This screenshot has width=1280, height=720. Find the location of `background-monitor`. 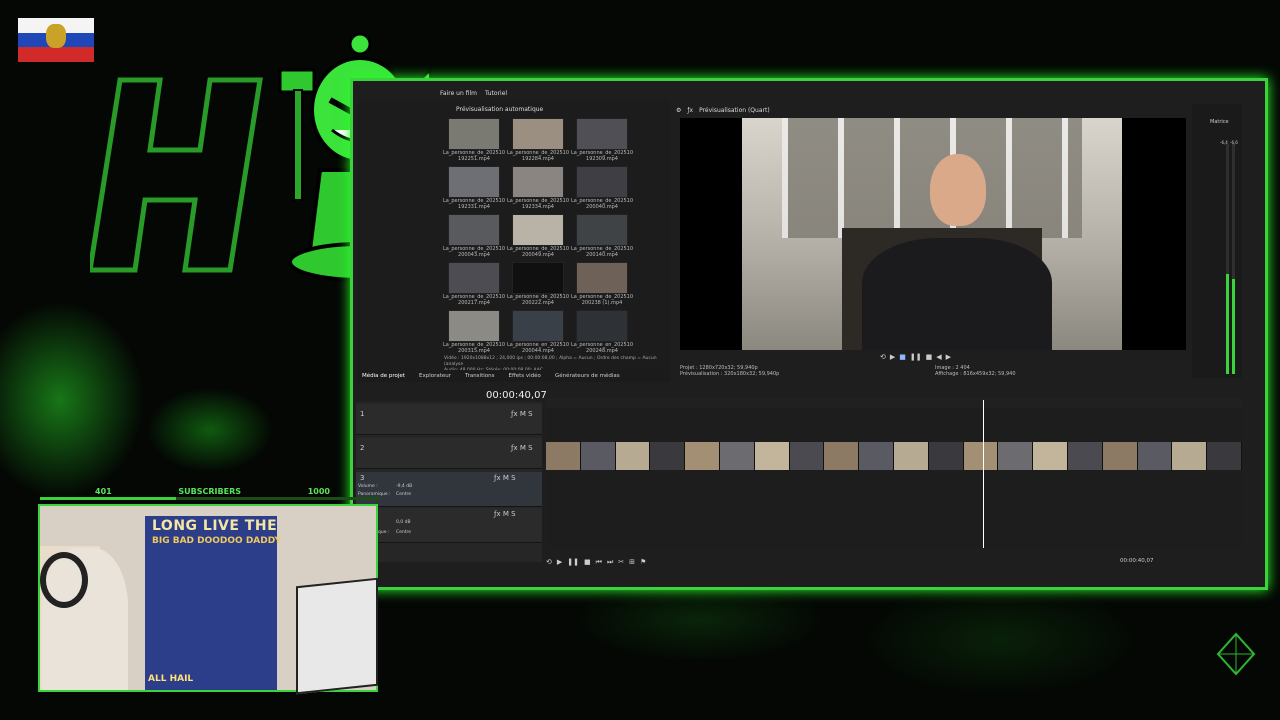

background-monitor is located at coordinates (337, 636).